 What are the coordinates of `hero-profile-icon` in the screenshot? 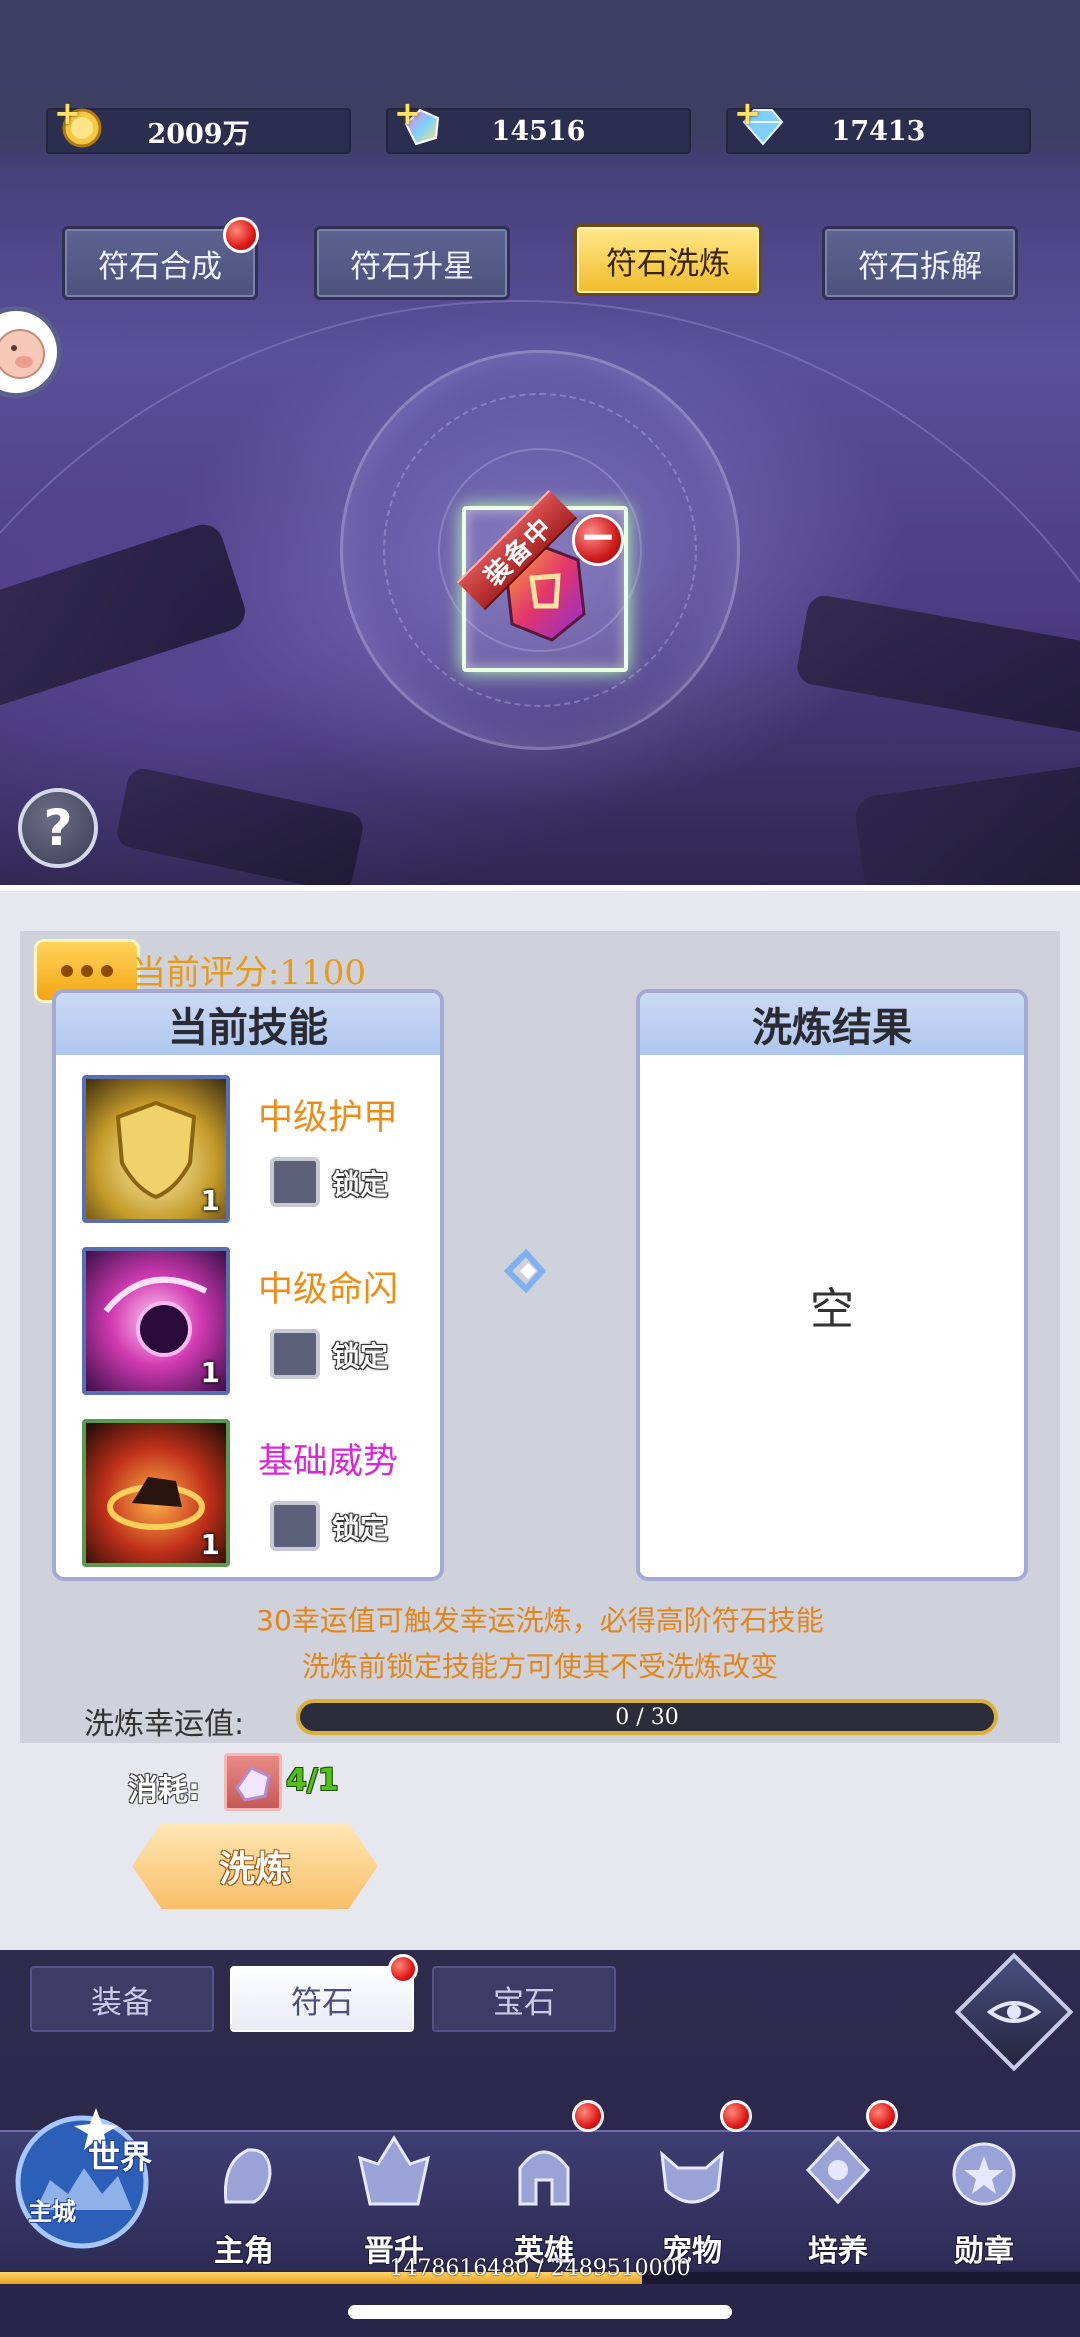 It's located at (247, 2176).